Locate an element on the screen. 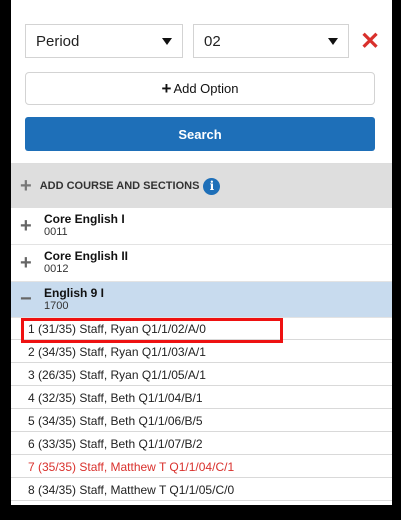  section-row: 5 (34/35) Staff, Beth Q1/1/06/B/5 is located at coordinates (201, 421).